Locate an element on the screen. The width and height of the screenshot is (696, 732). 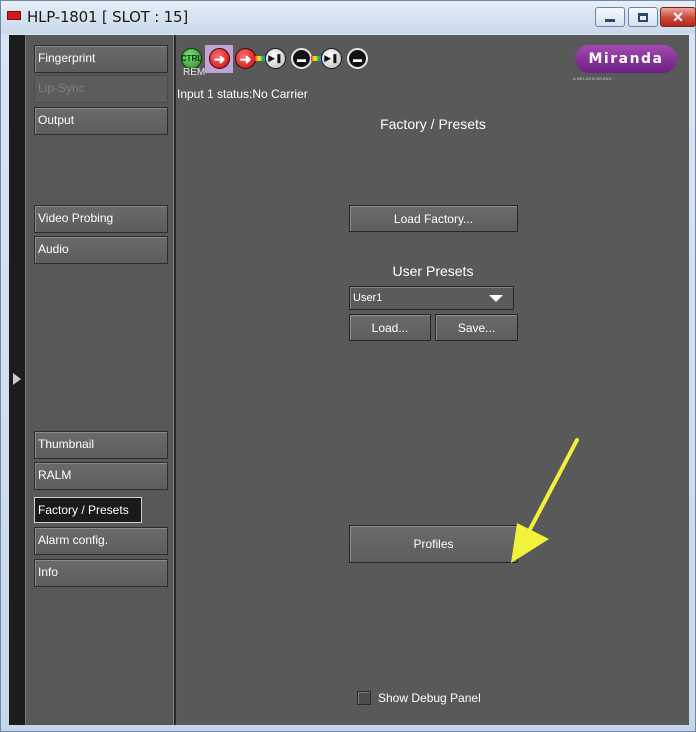
input-arrow-icon: ➜ is located at coordinates (219, 58).